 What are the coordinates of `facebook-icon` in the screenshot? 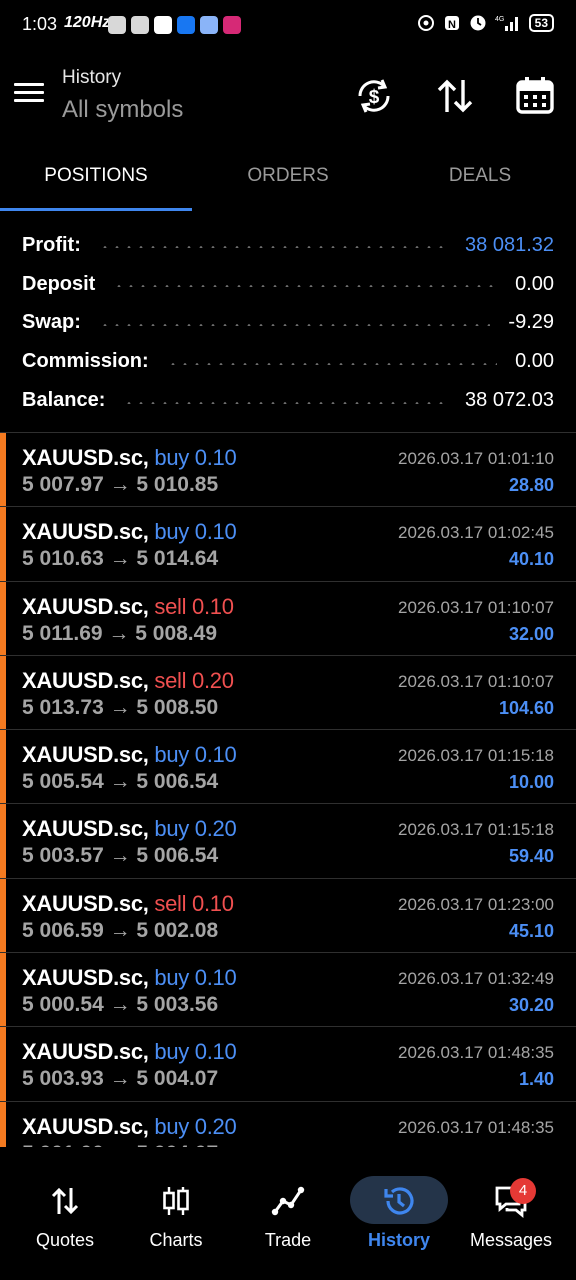 It's located at (186, 25).